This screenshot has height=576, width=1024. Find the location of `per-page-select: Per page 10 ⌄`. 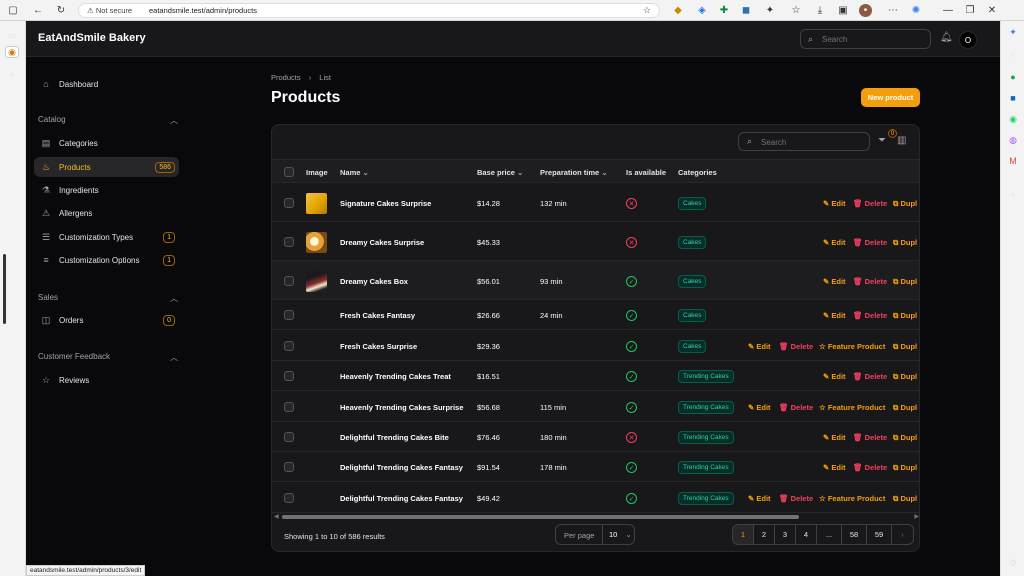

per-page-select: Per page 10 ⌄ is located at coordinates (595, 534).